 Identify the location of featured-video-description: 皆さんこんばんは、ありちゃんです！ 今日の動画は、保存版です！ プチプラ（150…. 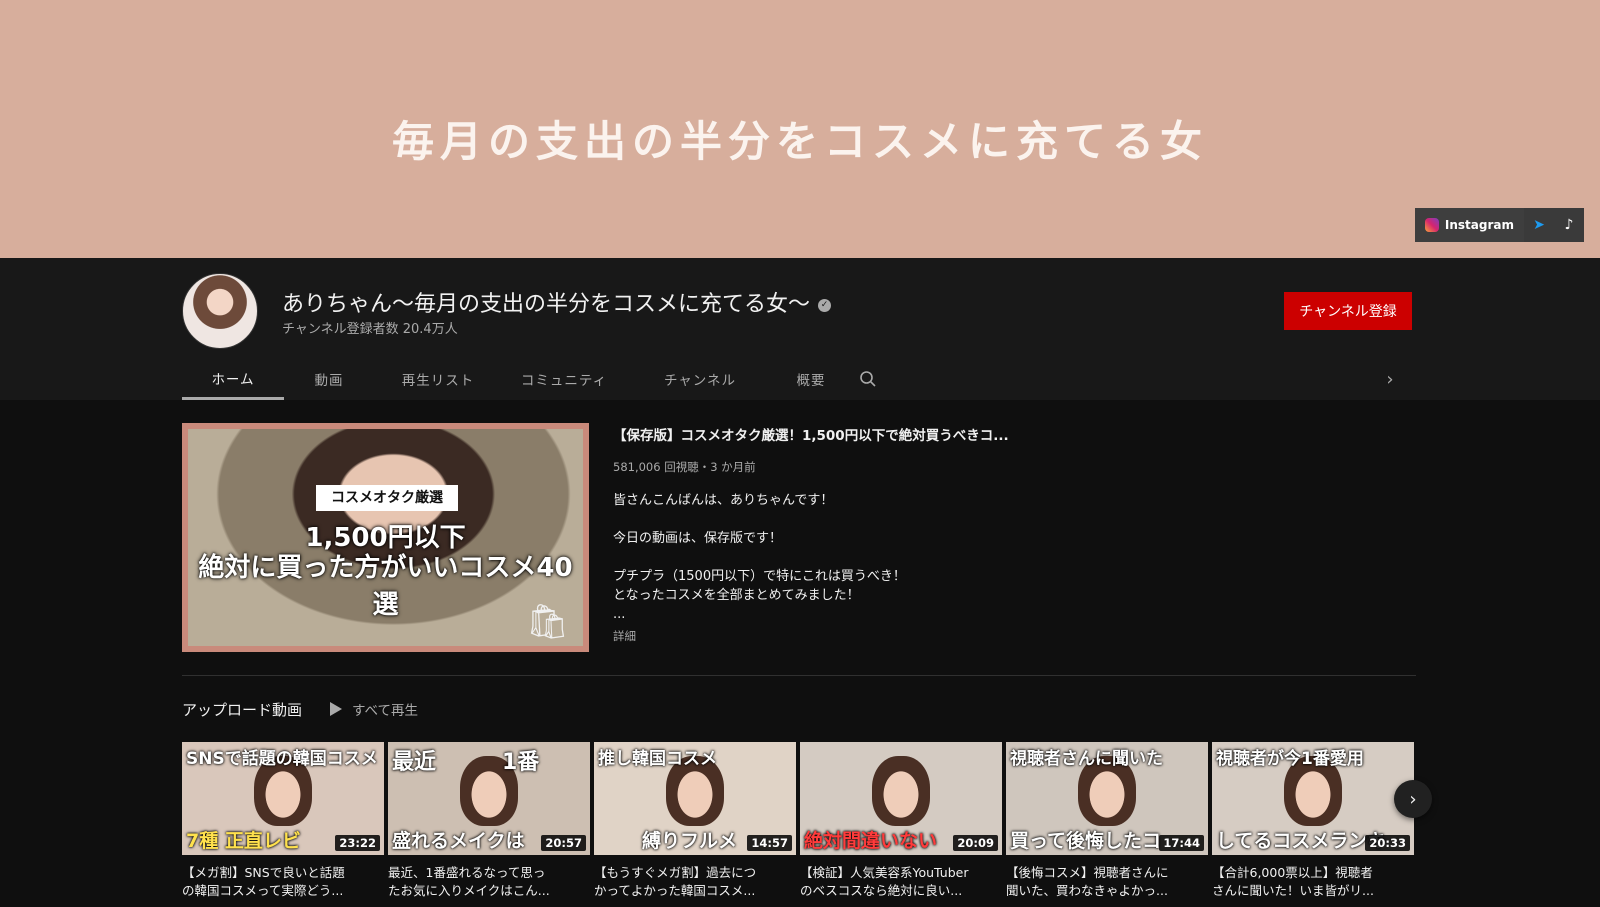
(863, 557).